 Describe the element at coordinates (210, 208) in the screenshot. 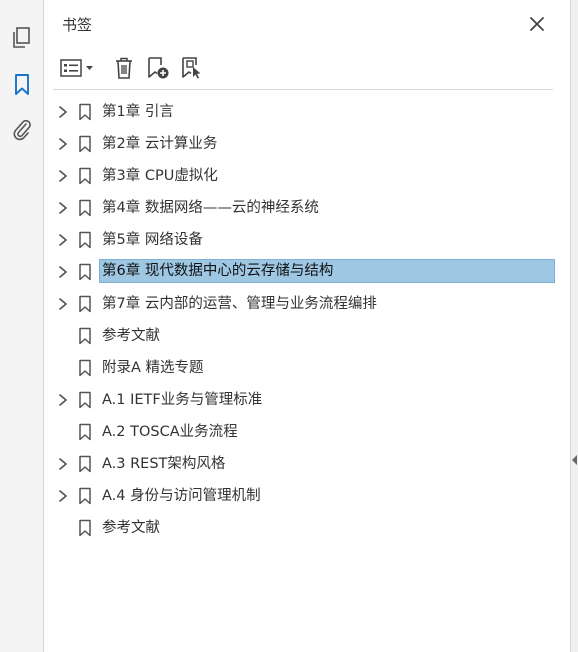

I see `bookmark-label: 第4章 数据网络——云的神经系统` at that location.